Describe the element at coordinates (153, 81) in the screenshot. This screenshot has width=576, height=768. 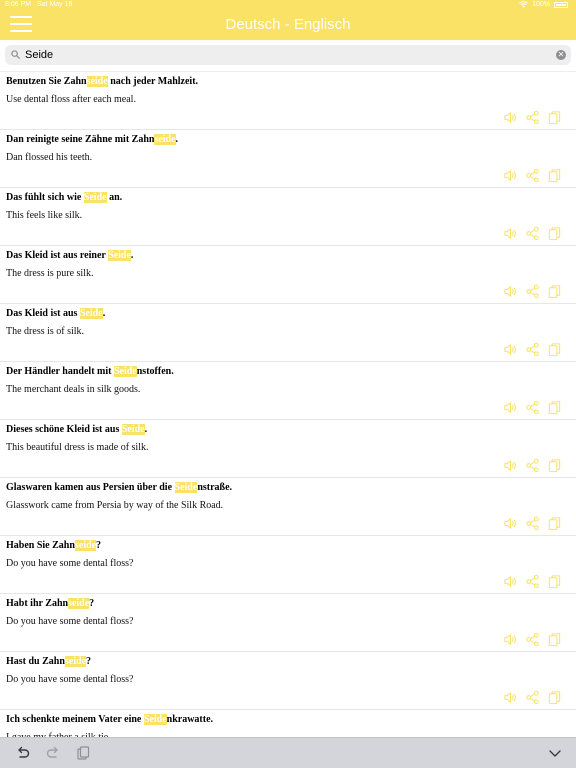
I see `sentence-text: nach jeder Mahlzeit.` at that location.